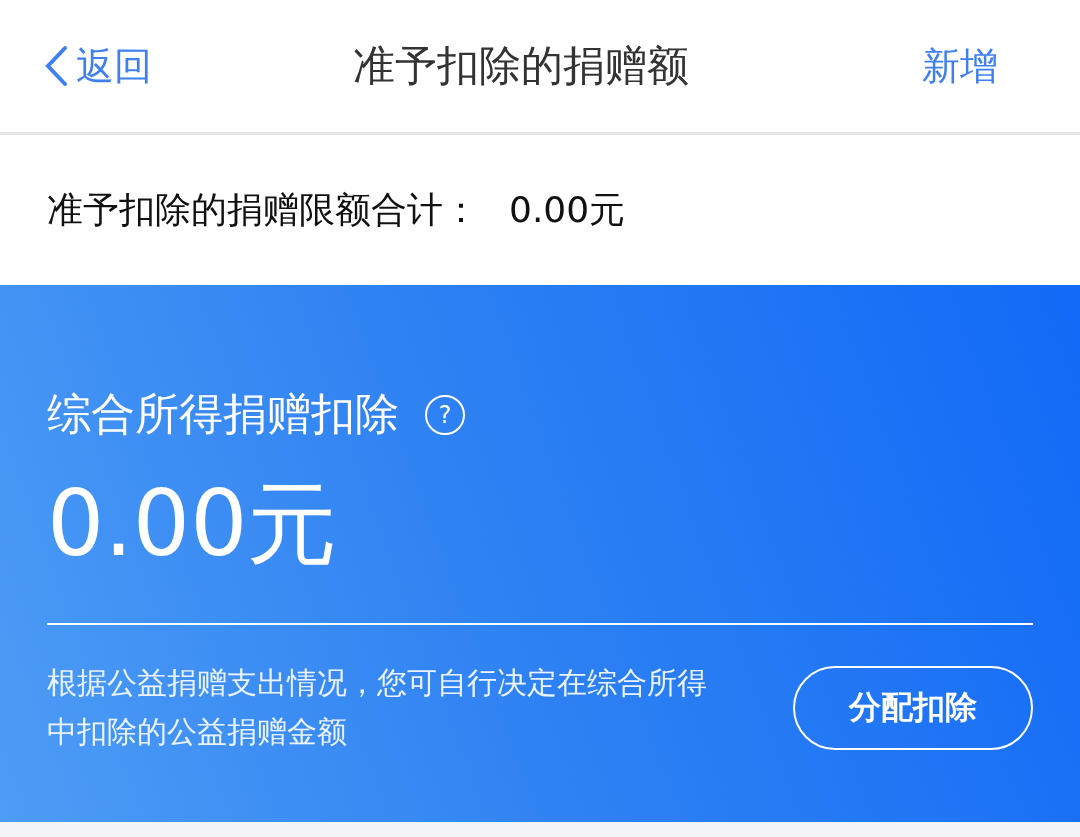 This screenshot has width=1080, height=837. What do you see at coordinates (445, 414) in the screenshot?
I see `help-icon: ?` at bounding box center [445, 414].